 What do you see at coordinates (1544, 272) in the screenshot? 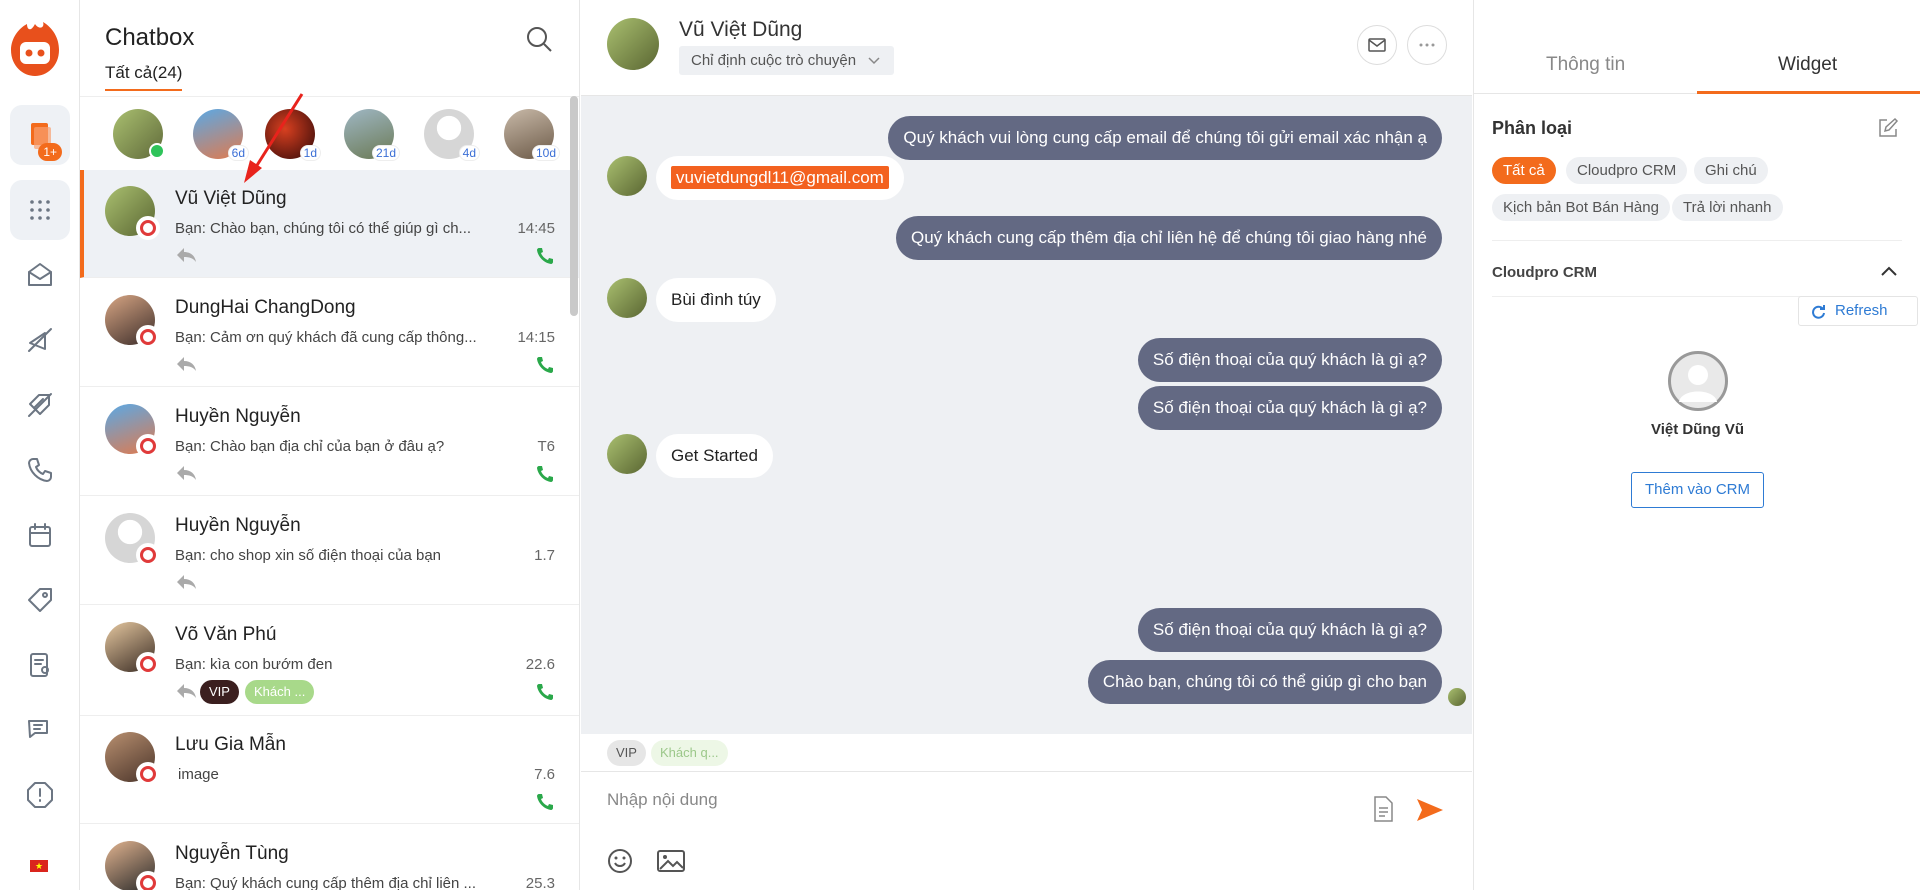
I see `crm-section-title: Cloudpro CRM` at bounding box center [1544, 272].